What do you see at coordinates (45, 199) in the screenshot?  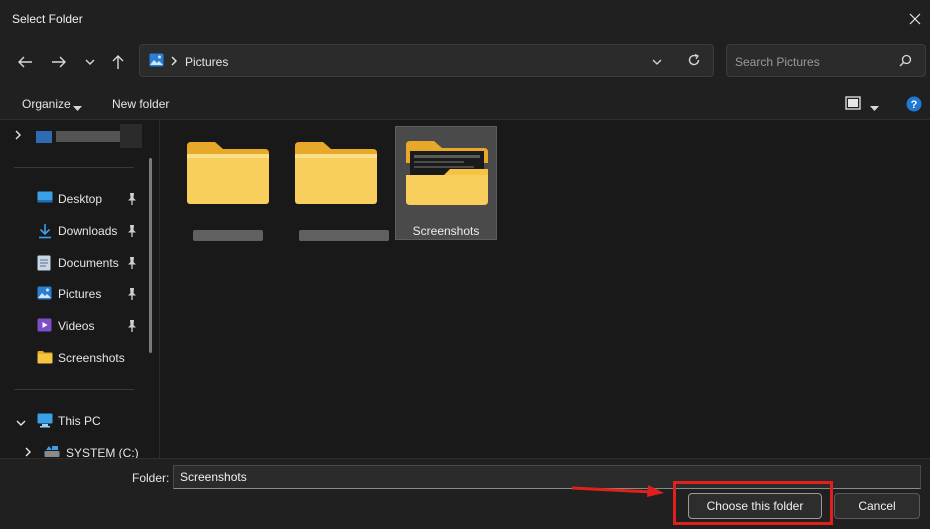 I see `desktop-icon` at bounding box center [45, 199].